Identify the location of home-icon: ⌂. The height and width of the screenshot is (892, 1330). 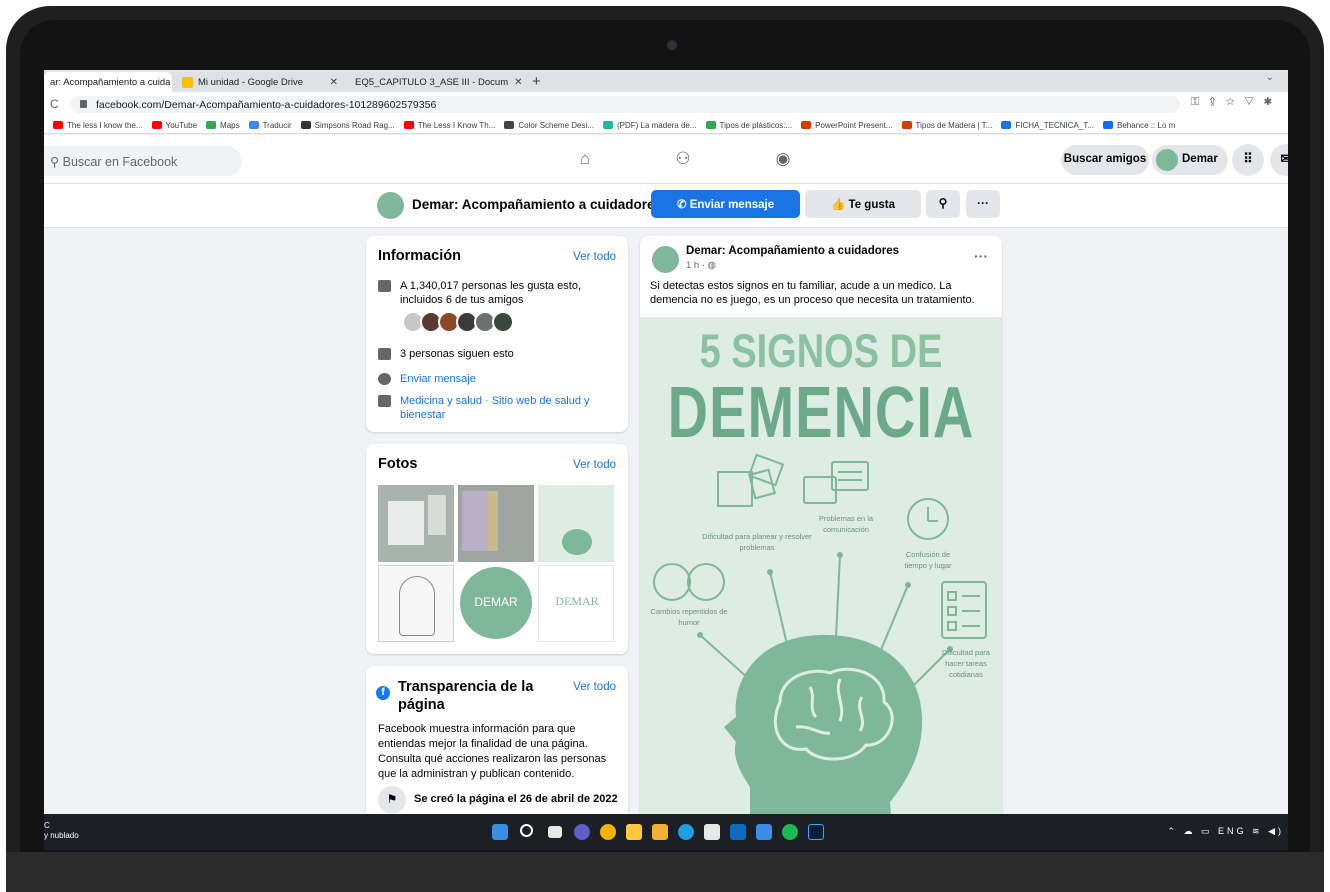
(585, 159).